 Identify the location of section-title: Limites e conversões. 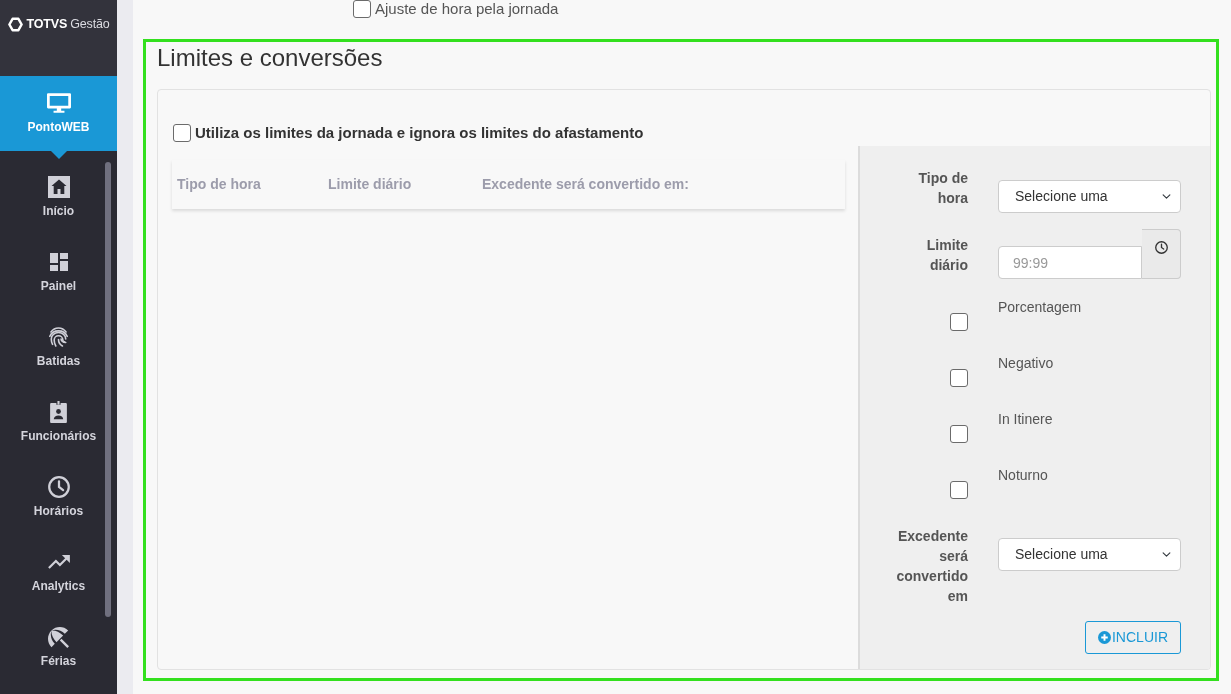
(270, 57).